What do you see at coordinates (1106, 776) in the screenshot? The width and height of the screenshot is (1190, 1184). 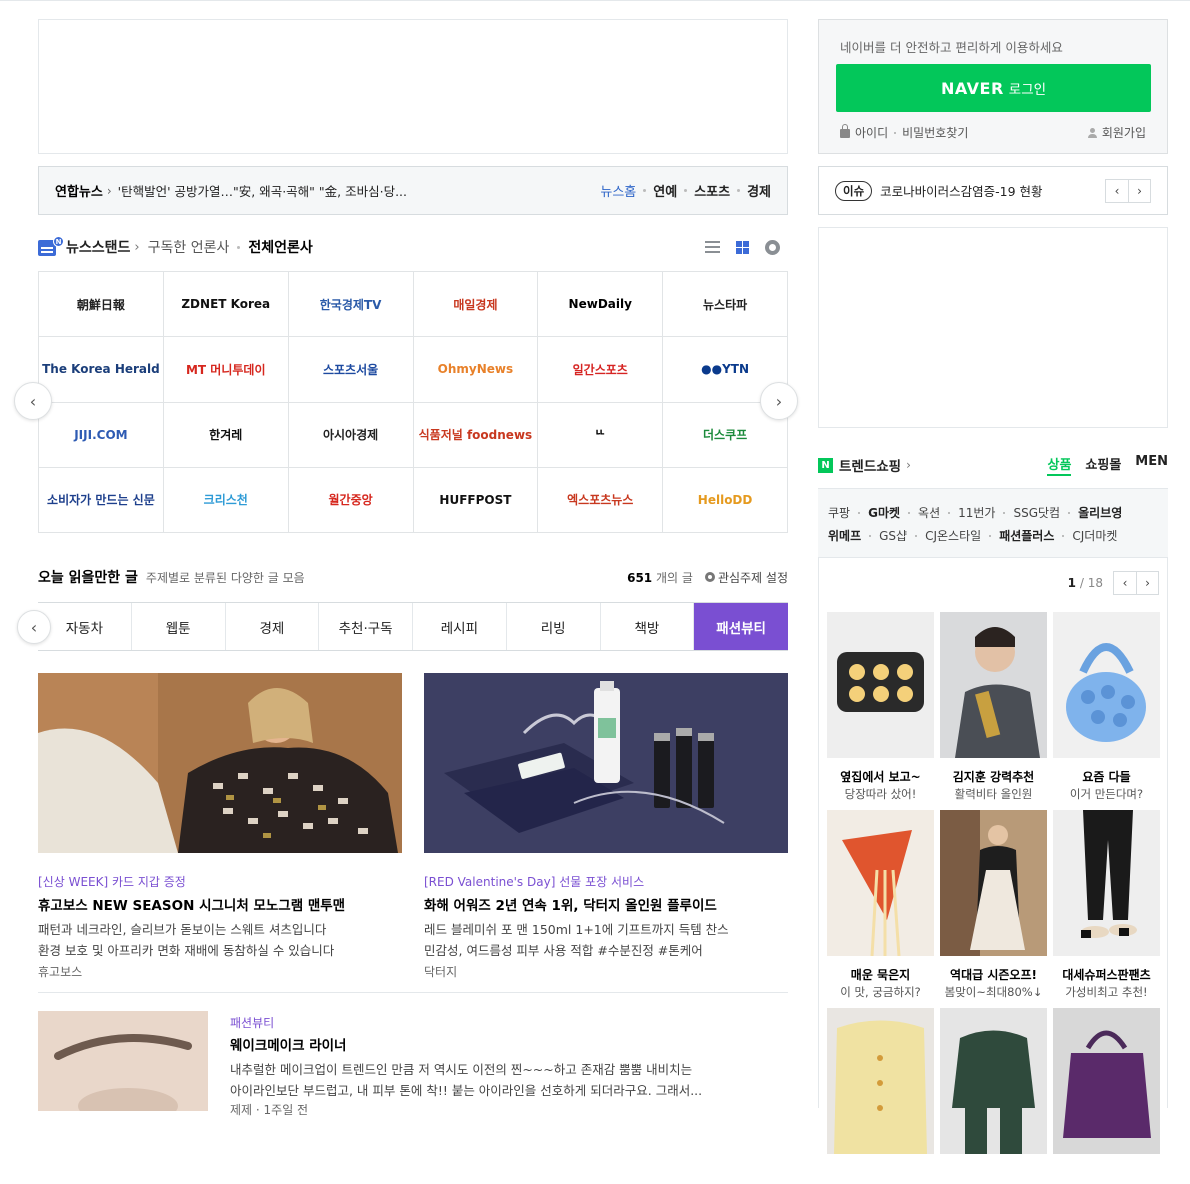 I see `product-name: 요즘 다들` at bounding box center [1106, 776].